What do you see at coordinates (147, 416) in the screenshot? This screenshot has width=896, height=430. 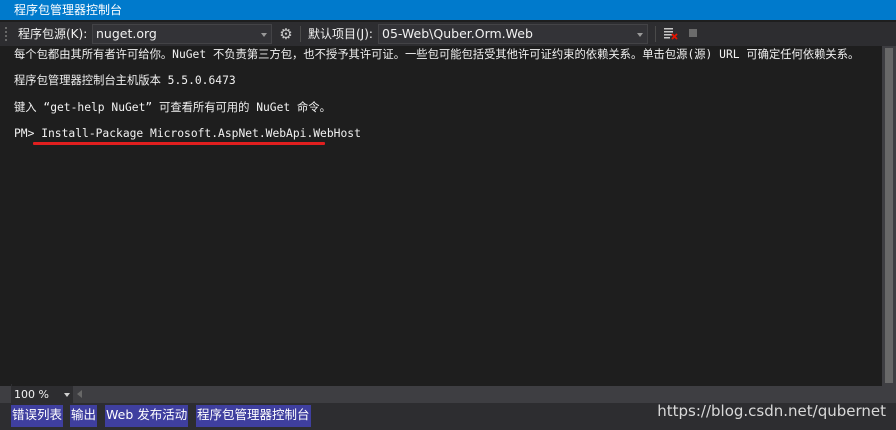 I see `tab-web-publish-activity: Web 发布活动` at bounding box center [147, 416].